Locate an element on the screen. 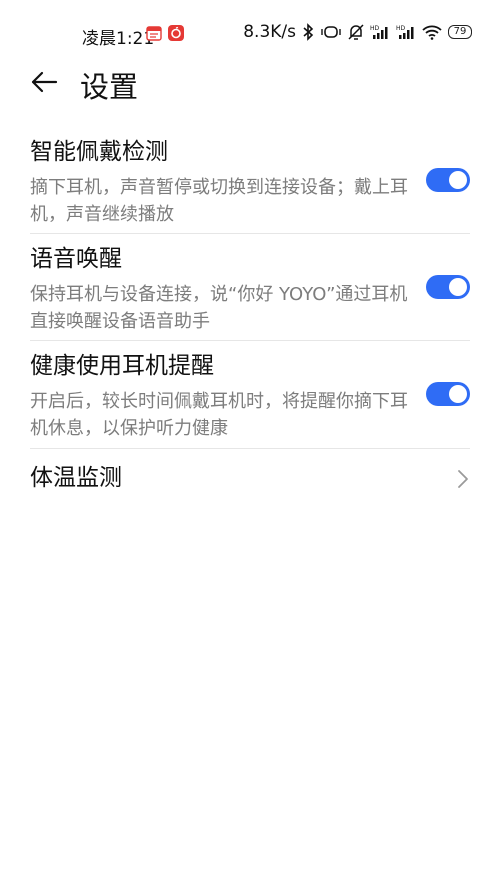 The image size is (500, 888). setting-voice-wakeup: 语音唤醒 保持耳机与设备连接，说“你好 YOYO”通过耳机直接唤醒设备语音助手 is located at coordinates (250, 288).